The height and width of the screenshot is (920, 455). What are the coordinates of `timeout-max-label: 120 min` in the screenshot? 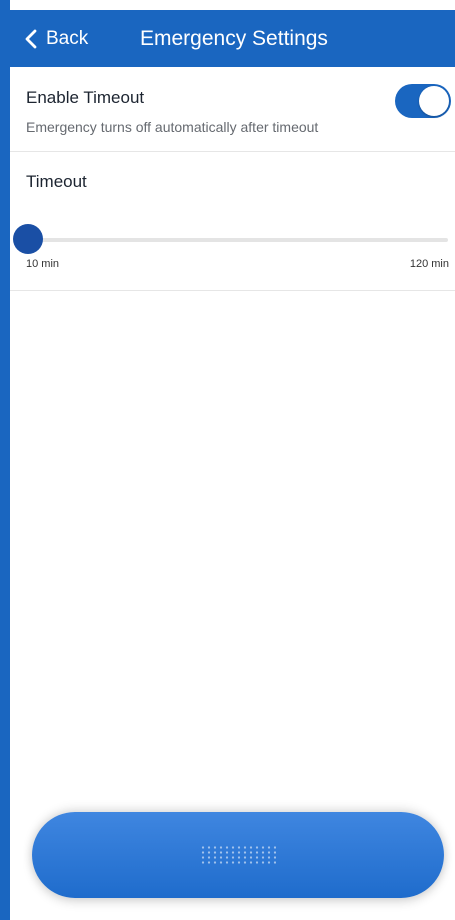 It's located at (429, 264).